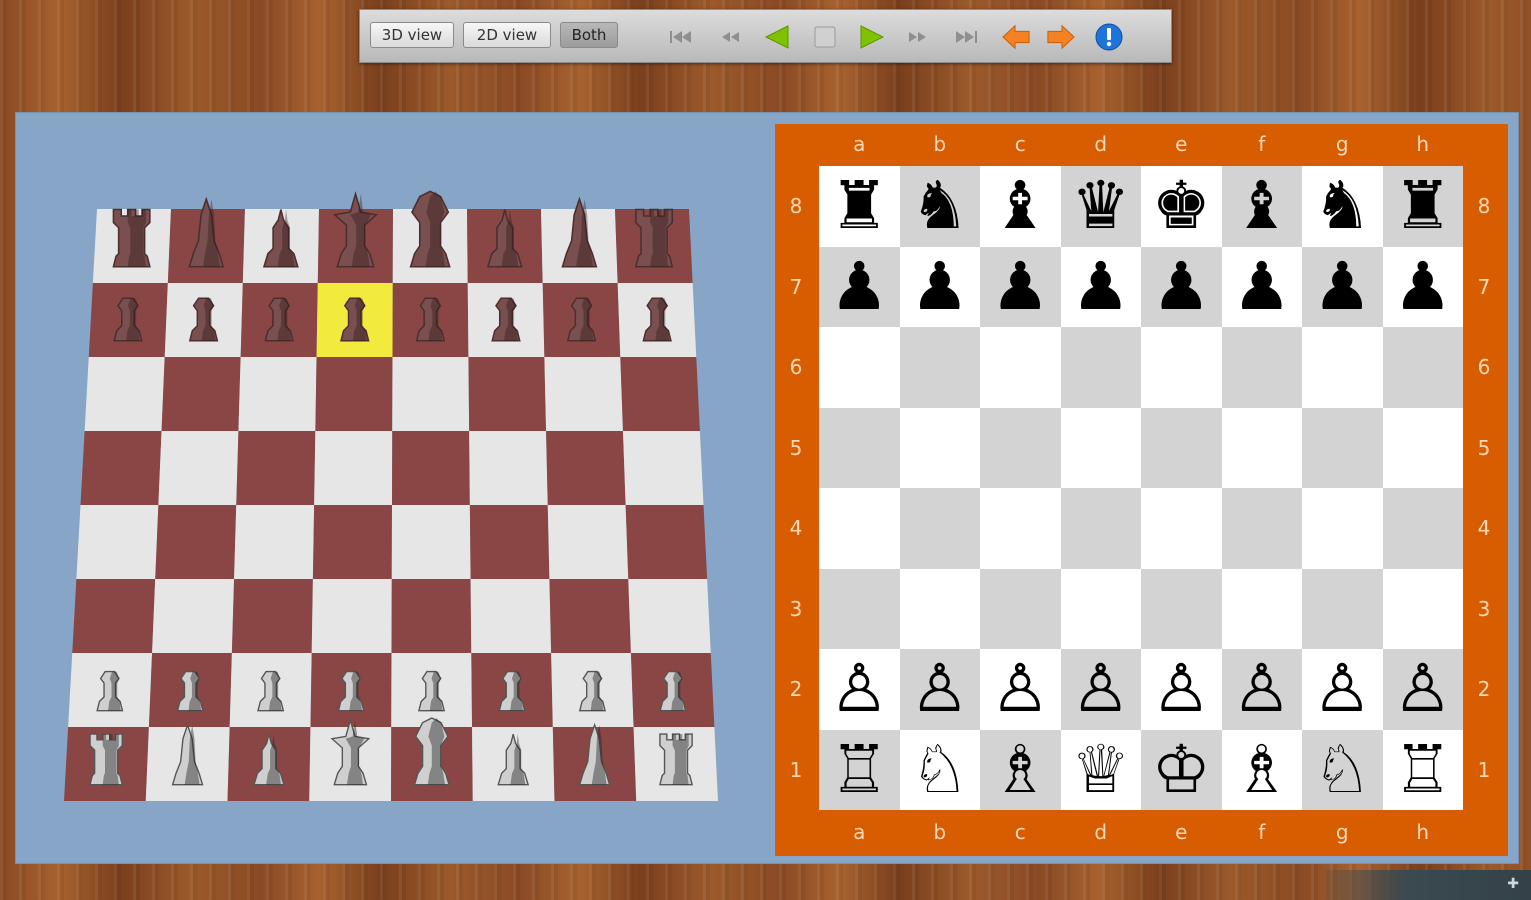 Image resolution: width=1531 pixels, height=900 pixels. Describe the element at coordinates (1109, 37) in the screenshot. I see `info-icon` at that location.